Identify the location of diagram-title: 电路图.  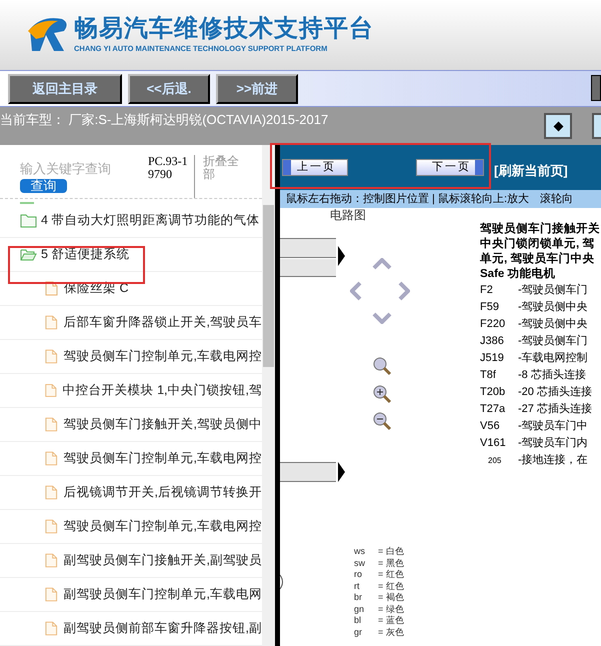
(348, 215).